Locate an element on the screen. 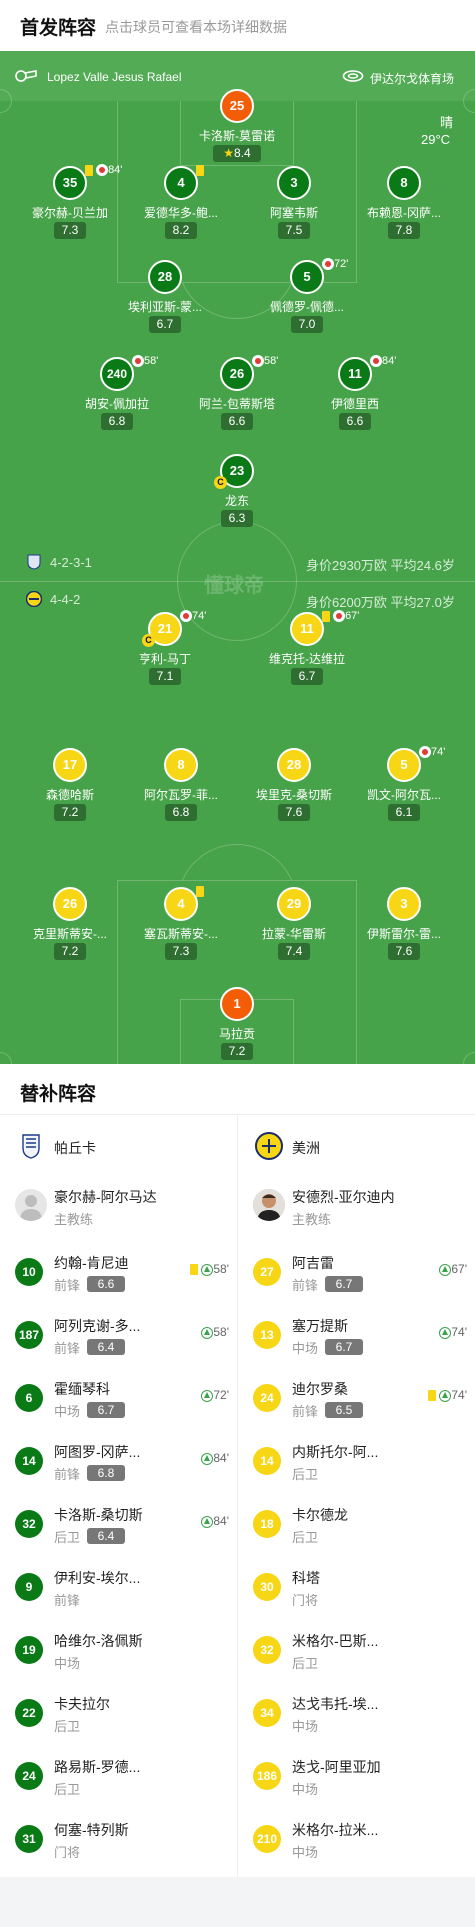 The width and height of the screenshot is (475, 1927). sub-number: 10 is located at coordinates (29, 1272).